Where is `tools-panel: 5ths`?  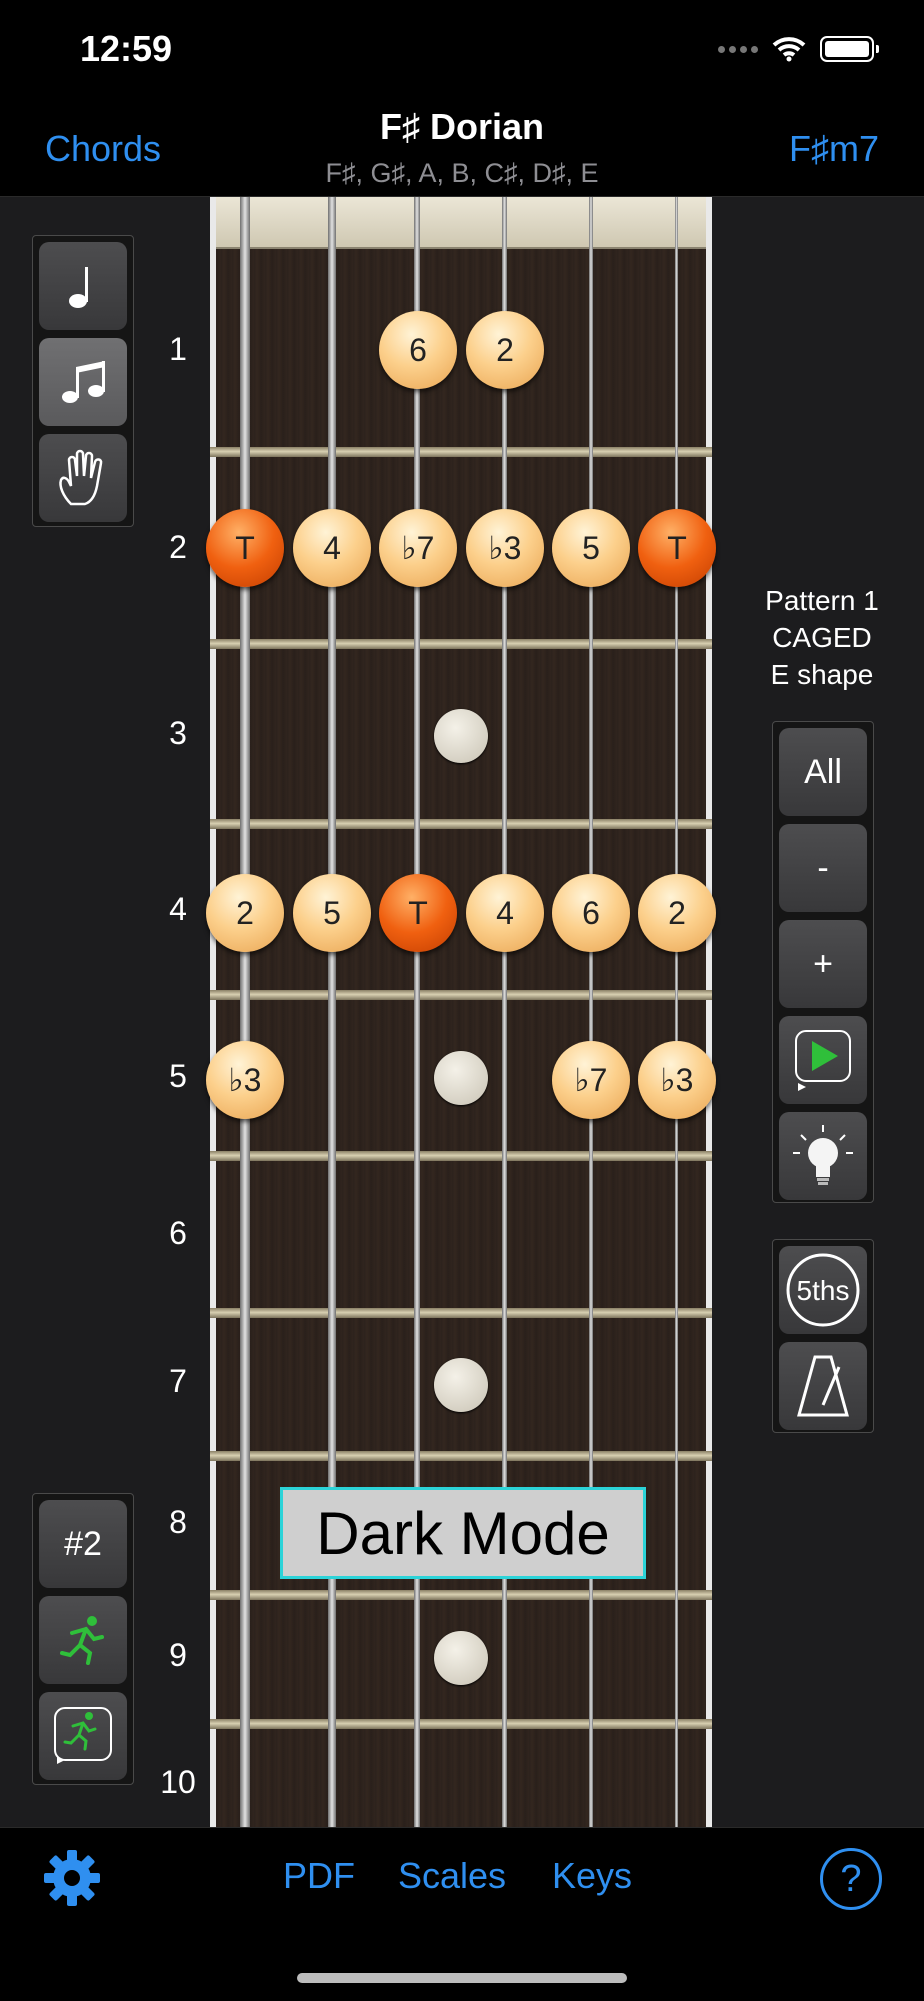 tools-panel: 5ths is located at coordinates (823, 1336).